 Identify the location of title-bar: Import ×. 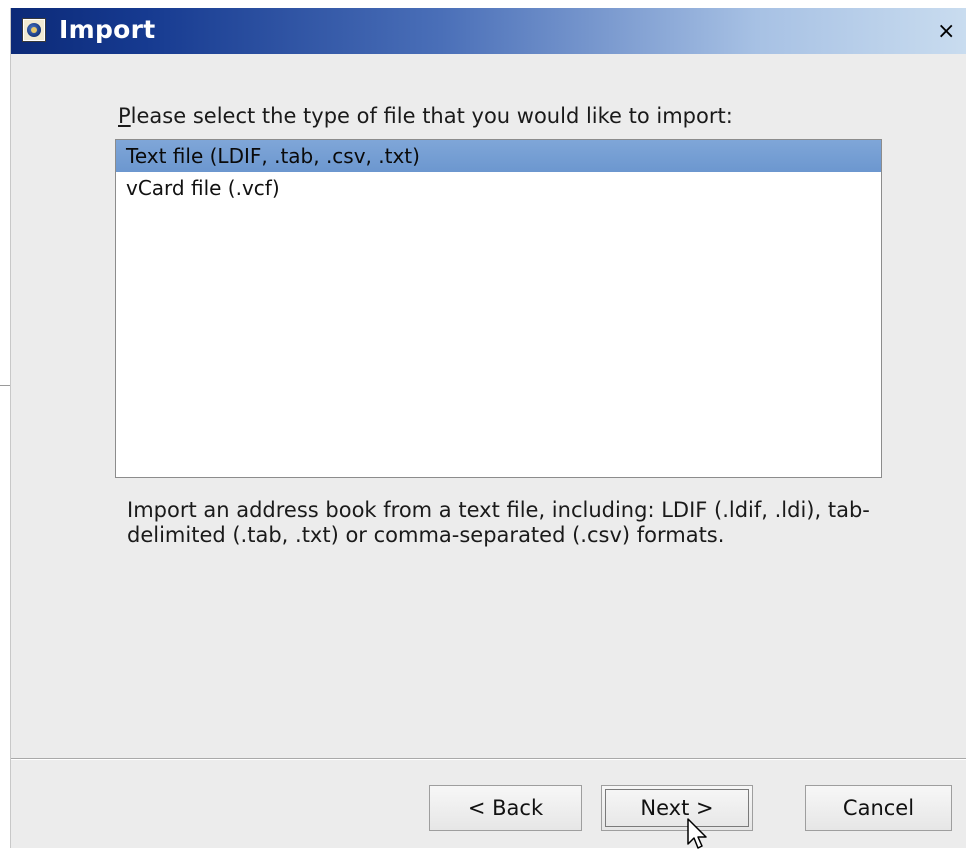
(488, 31).